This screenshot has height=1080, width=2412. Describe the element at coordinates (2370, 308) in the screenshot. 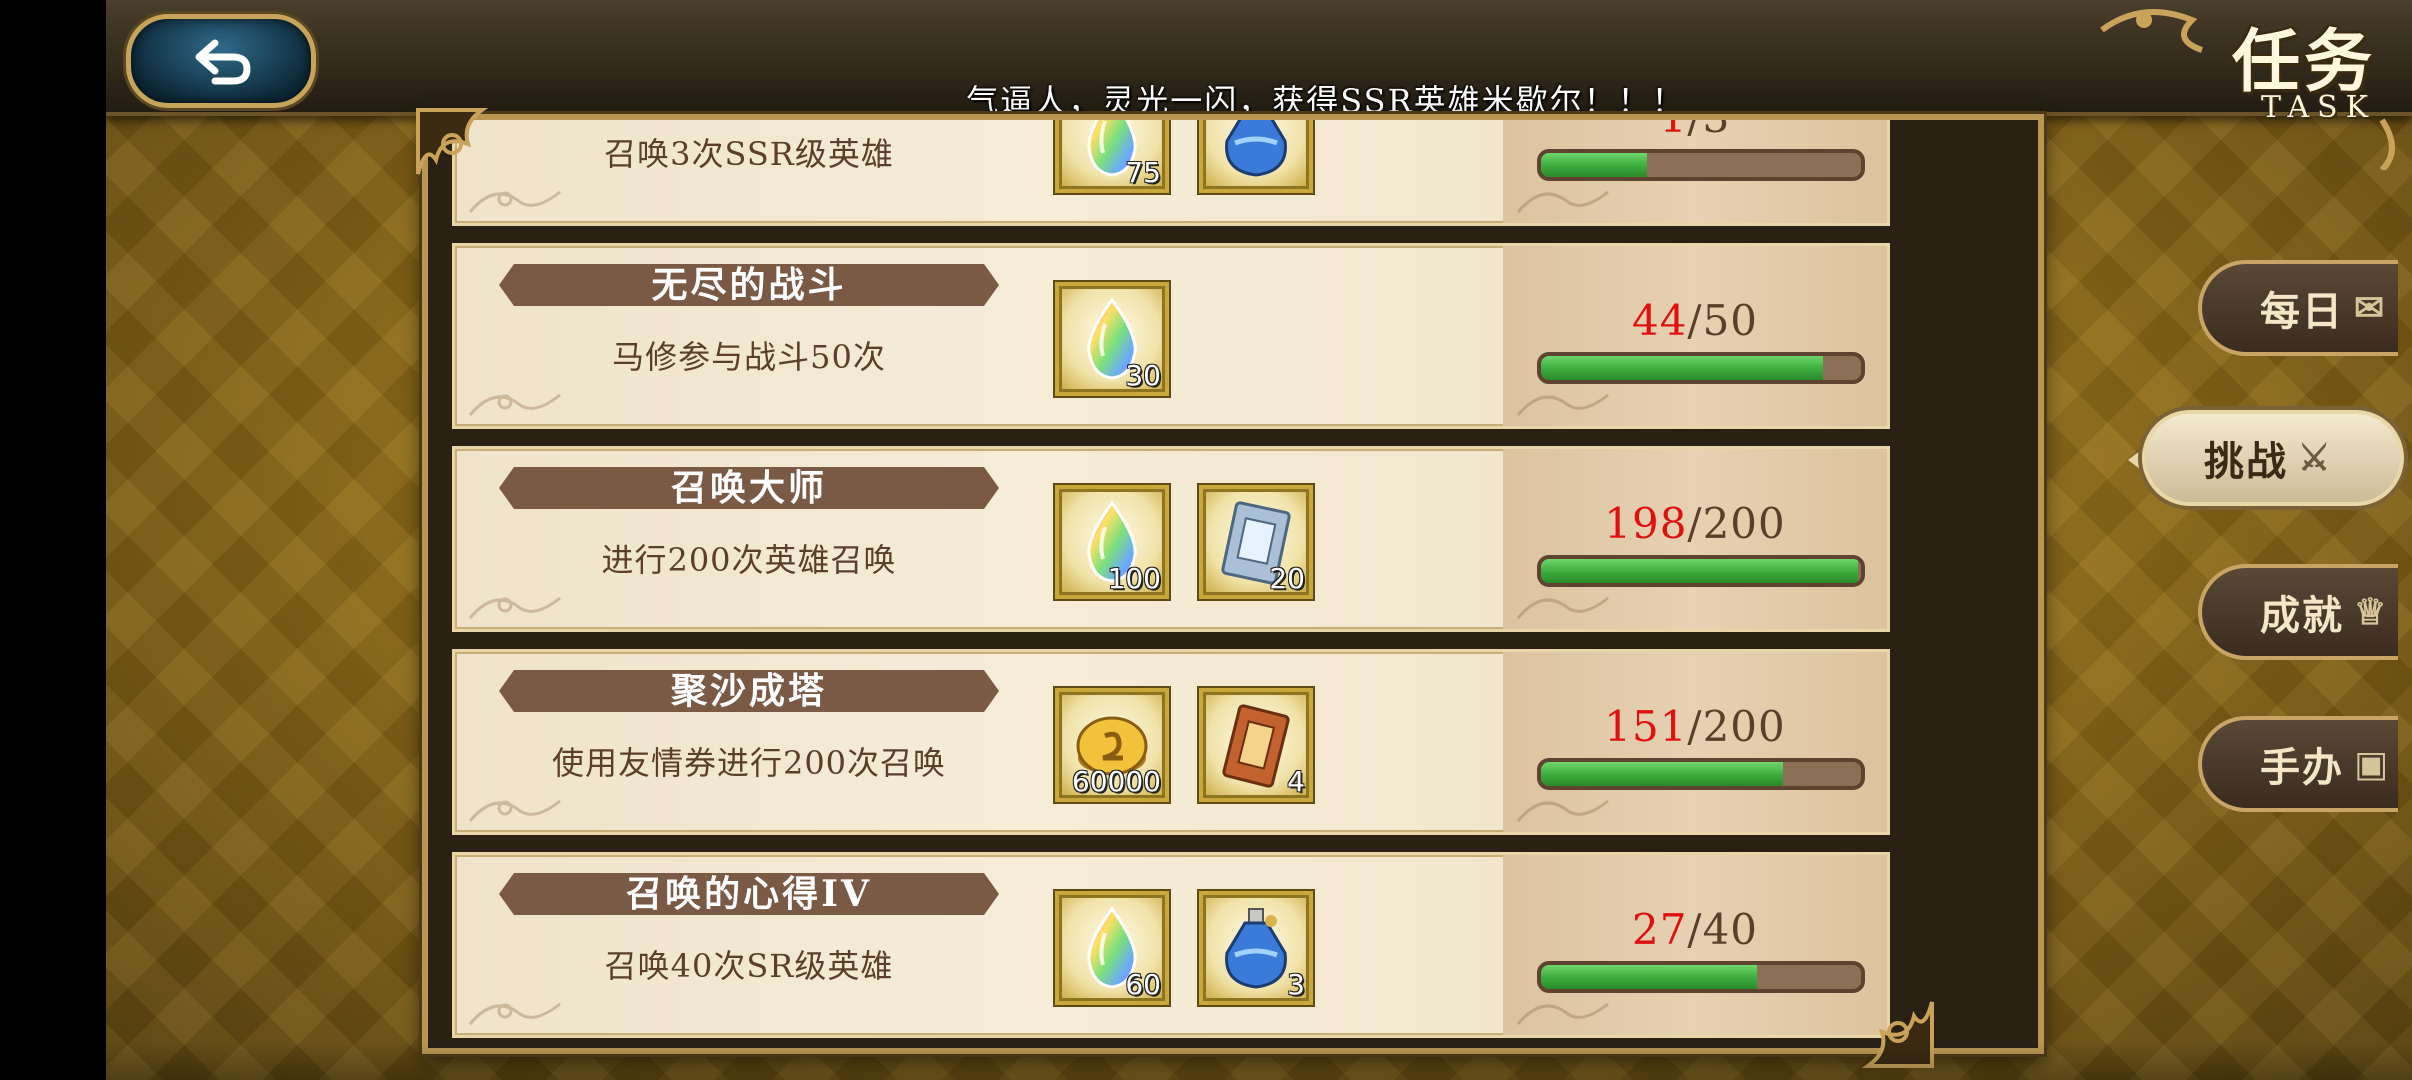

I see `scroll-icon: ✉` at that location.